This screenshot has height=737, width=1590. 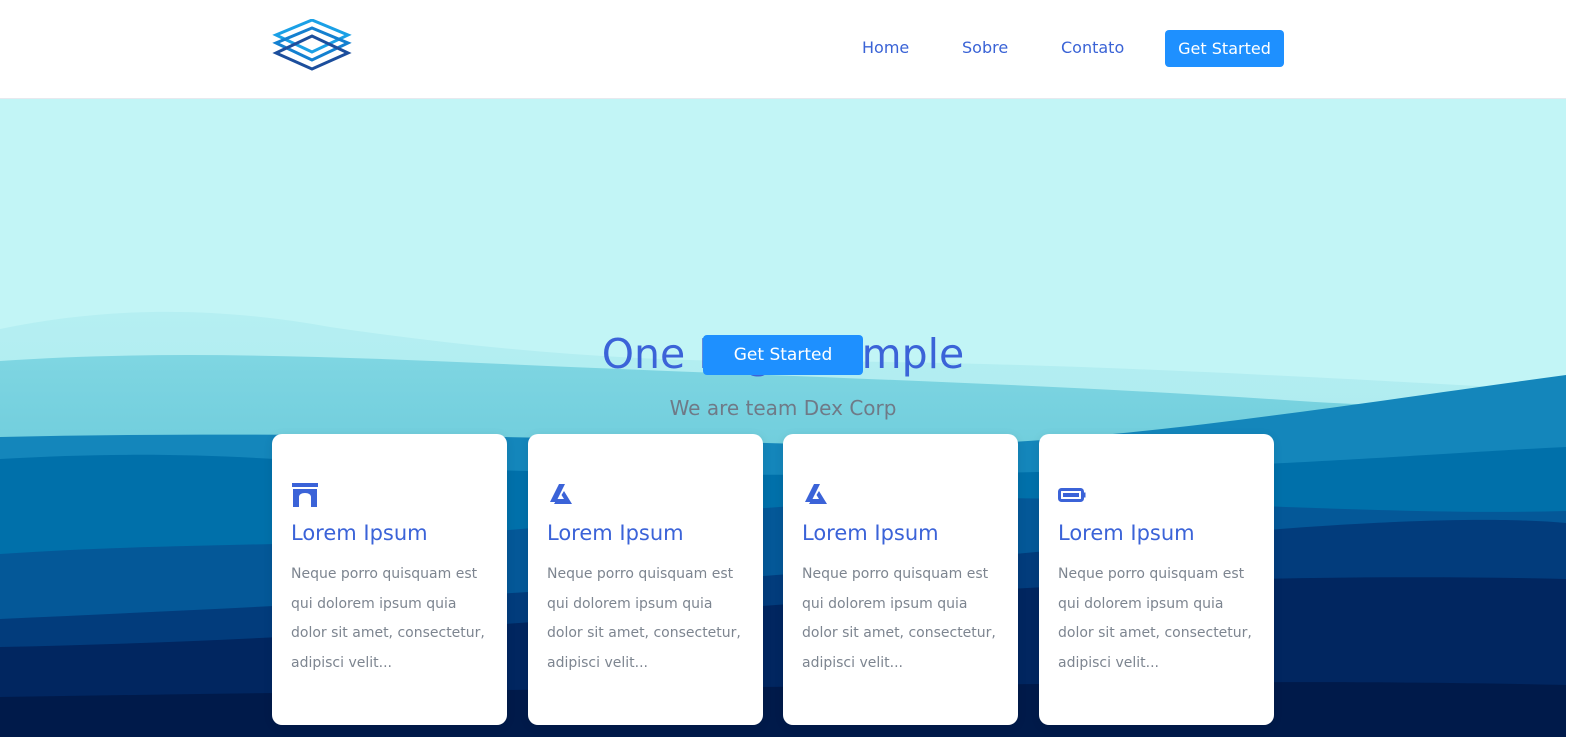 I want to click on nav-link-contato: Contato, so click(x=1092, y=47).